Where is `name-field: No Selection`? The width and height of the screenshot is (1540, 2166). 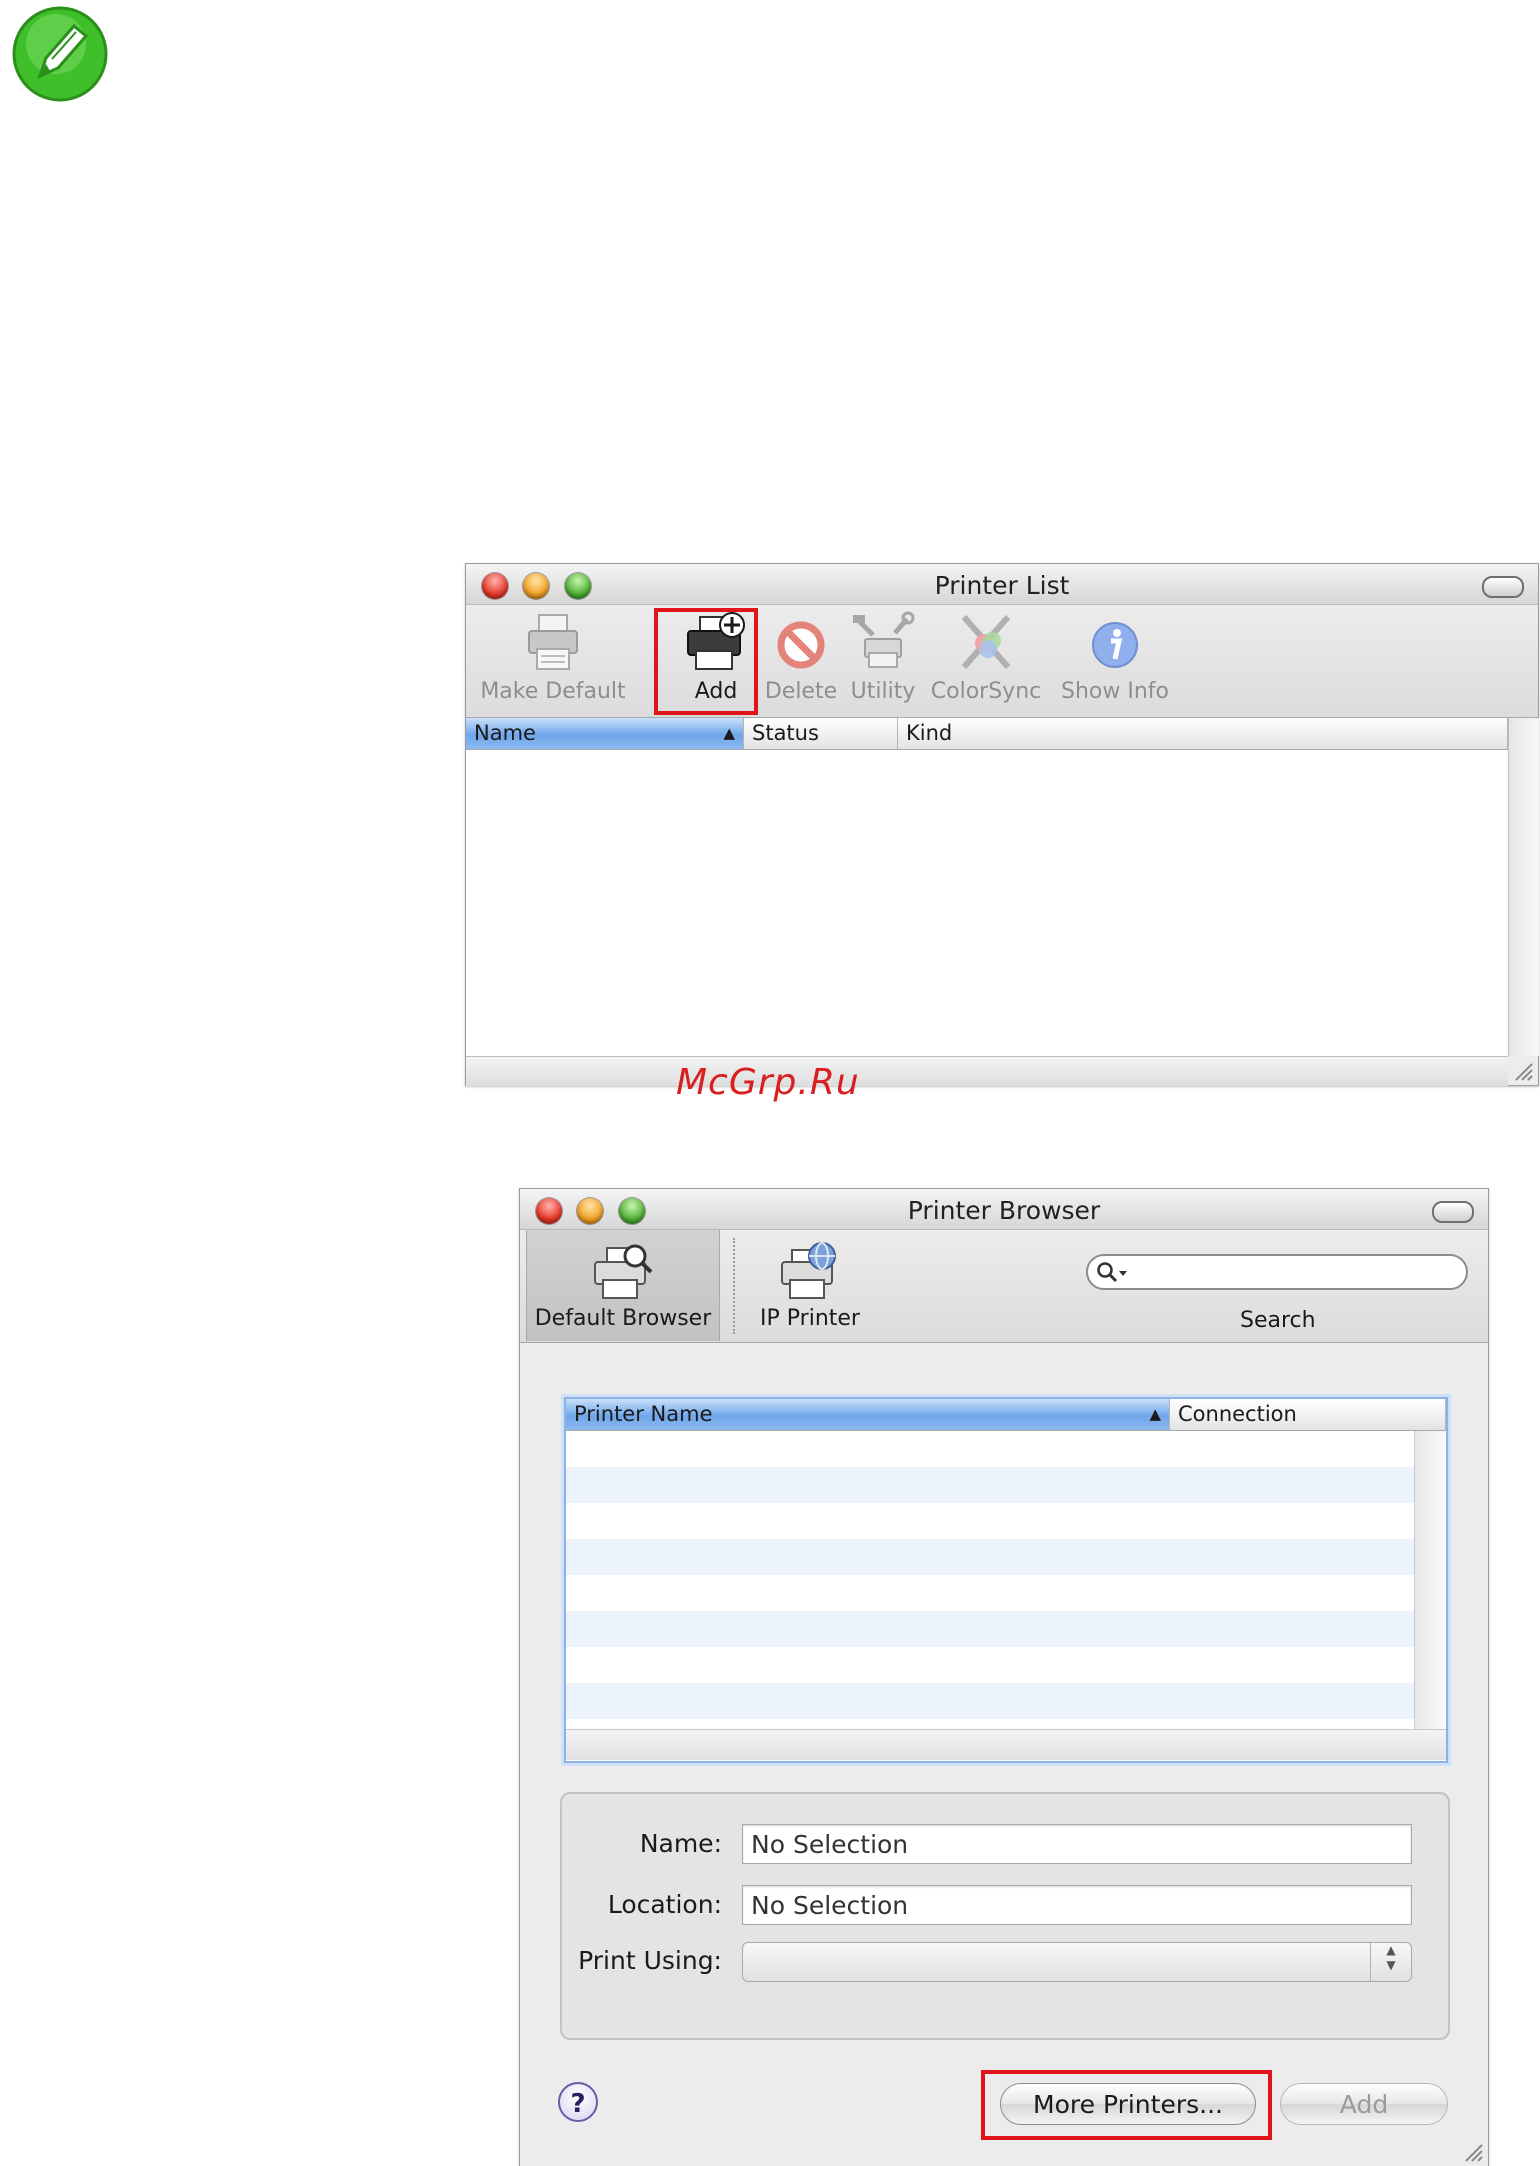 name-field: No Selection is located at coordinates (1077, 1844).